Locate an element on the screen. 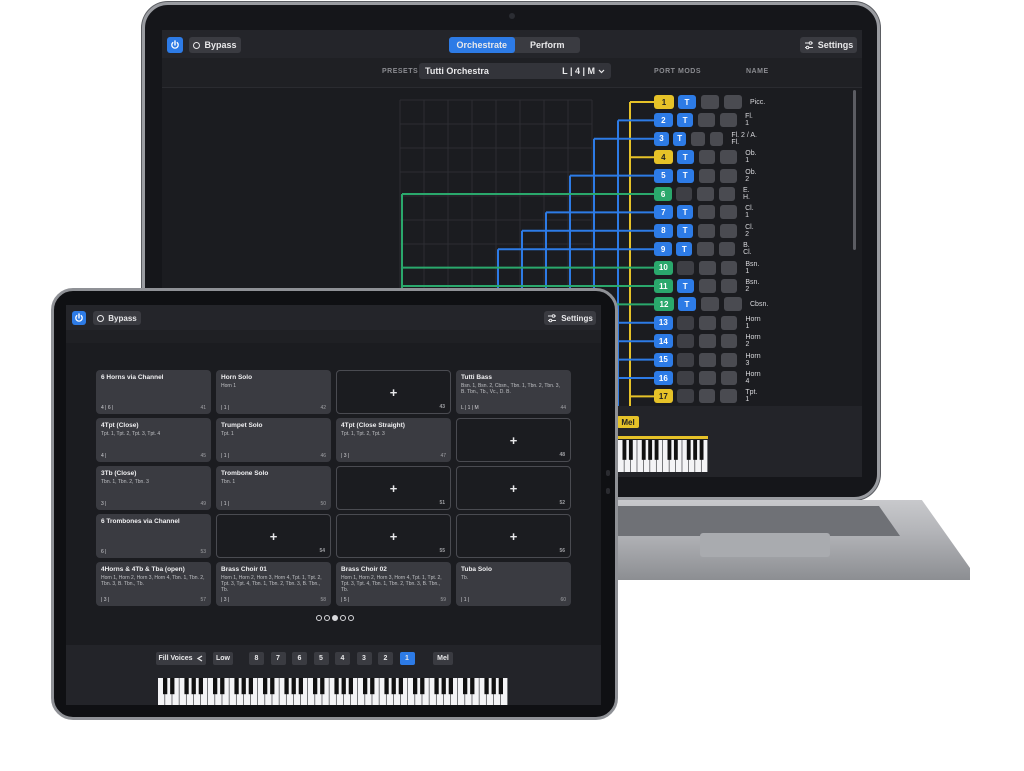  port-badge: 12 is located at coordinates (664, 304).